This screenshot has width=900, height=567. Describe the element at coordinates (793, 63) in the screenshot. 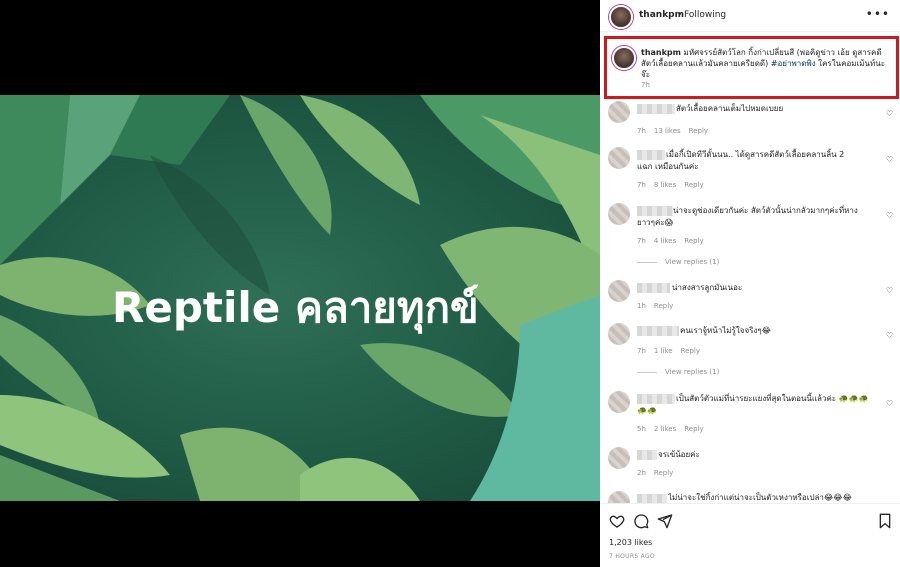

I see `caption-hashtag: #อย่าพาดพิง` at that location.